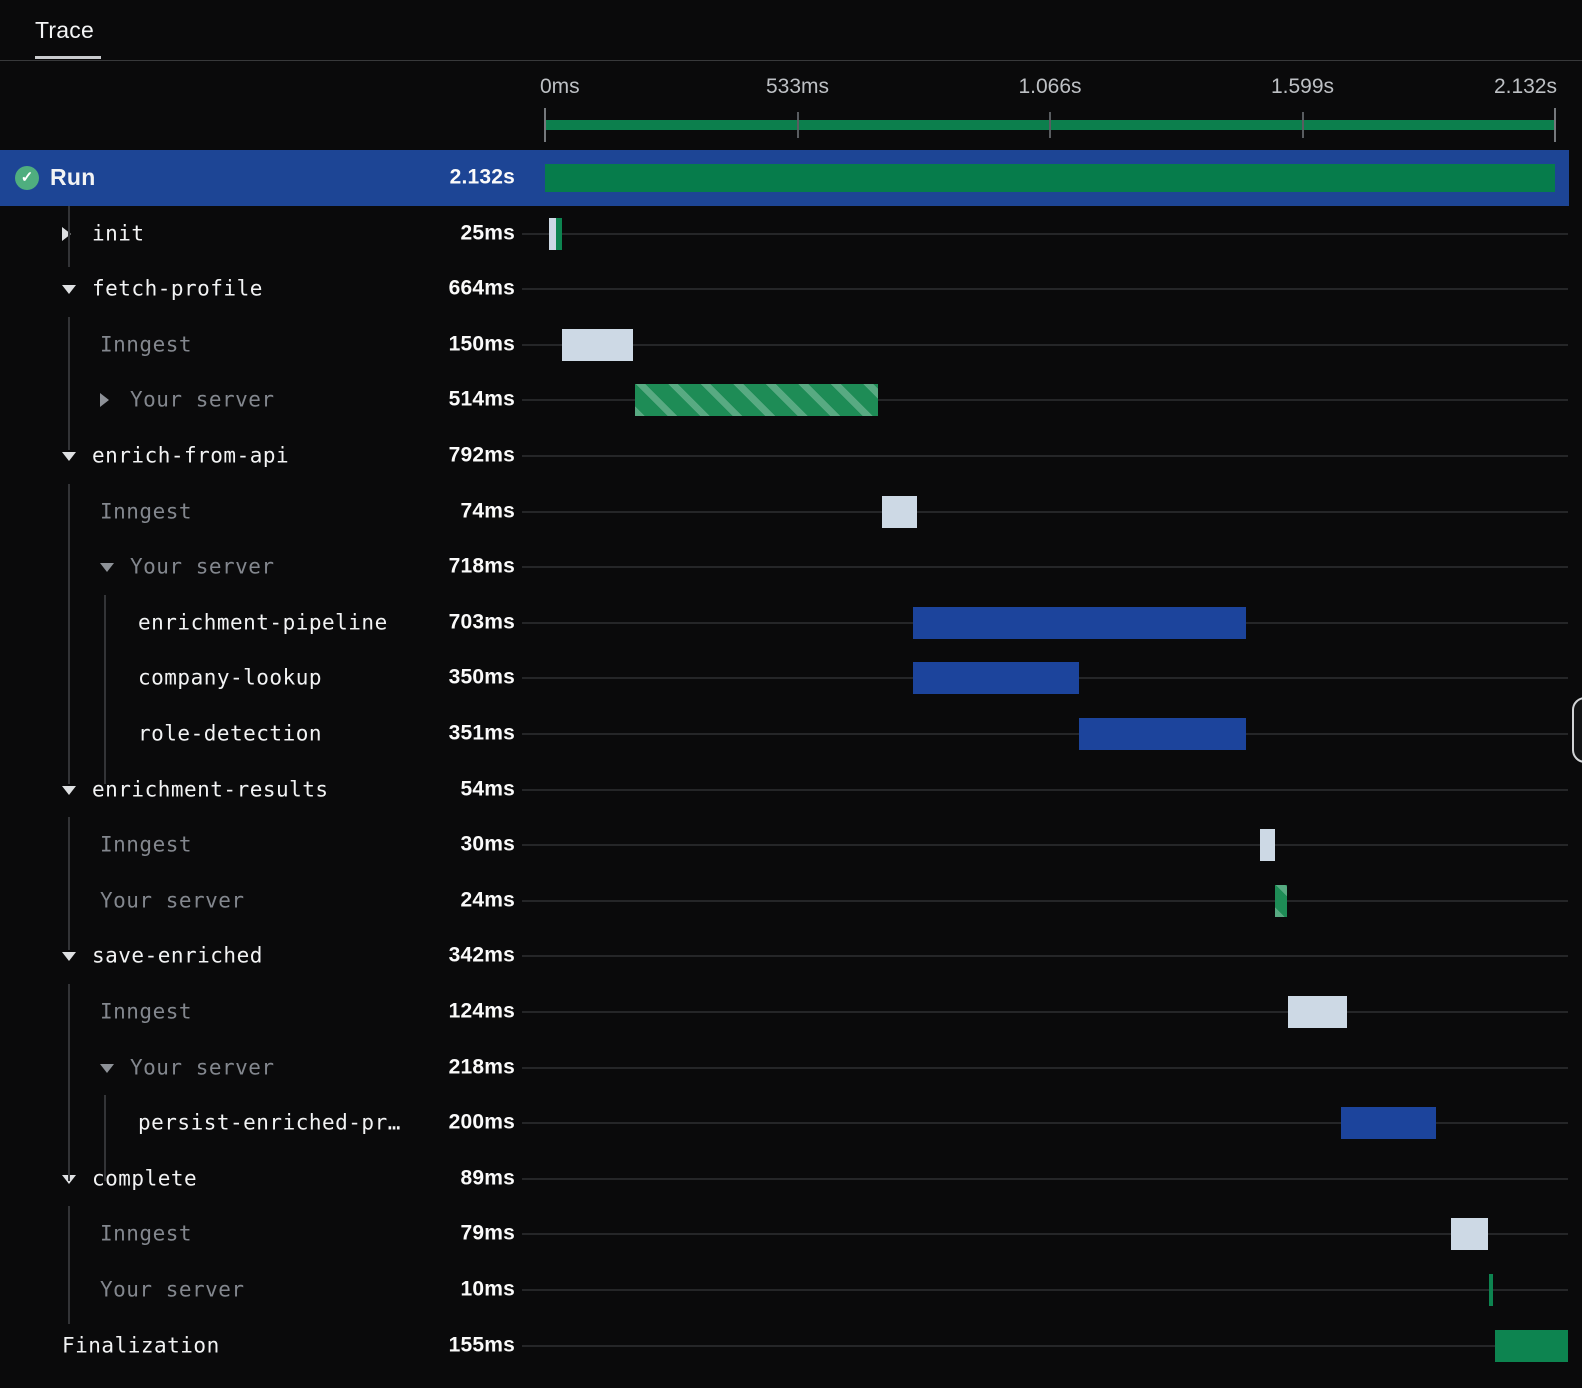 This screenshot has height=1388, width=1582. I want to click on span-duration: 342ms, so click(481, 955).